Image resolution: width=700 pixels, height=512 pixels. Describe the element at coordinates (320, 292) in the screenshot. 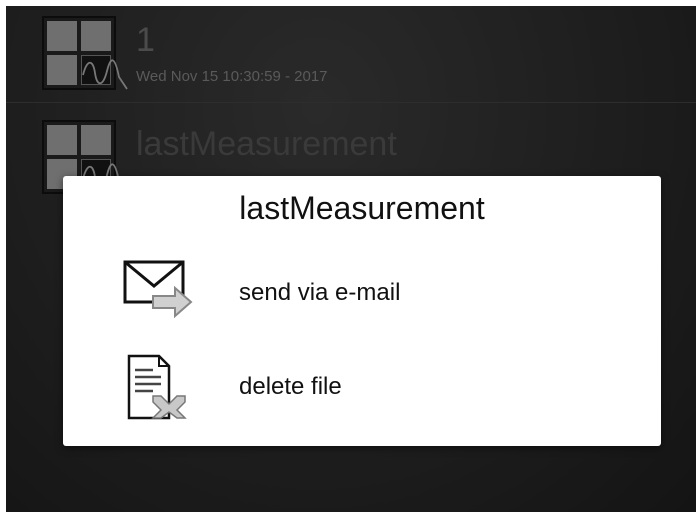

I see `send-email-label: send via e-mail` at that location.